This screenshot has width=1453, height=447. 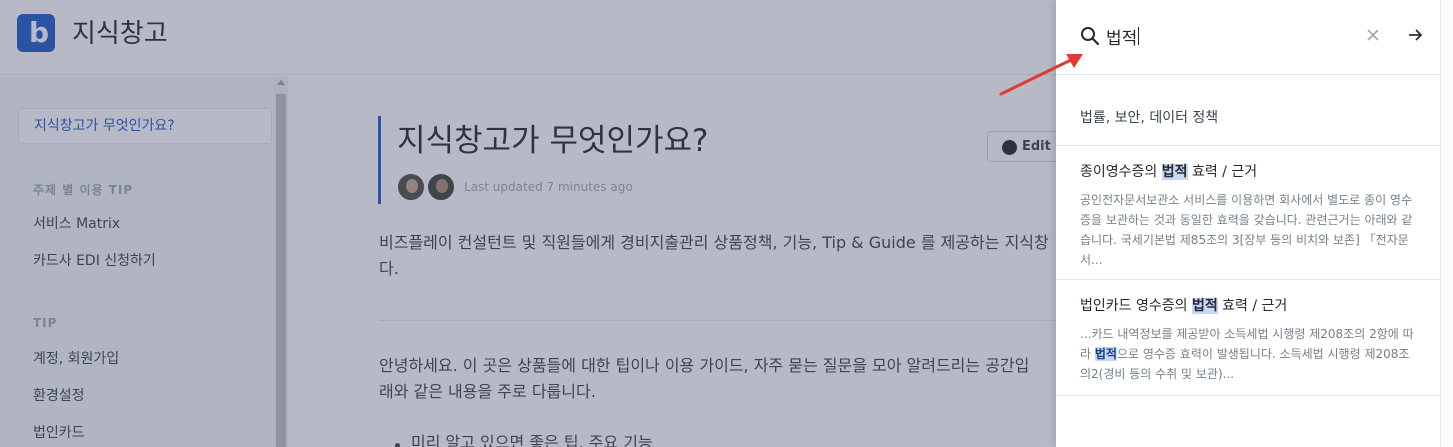 I want to click on result-title: 종이영수증의 법적 효력 / 근거, so click(x=1169, y=172).